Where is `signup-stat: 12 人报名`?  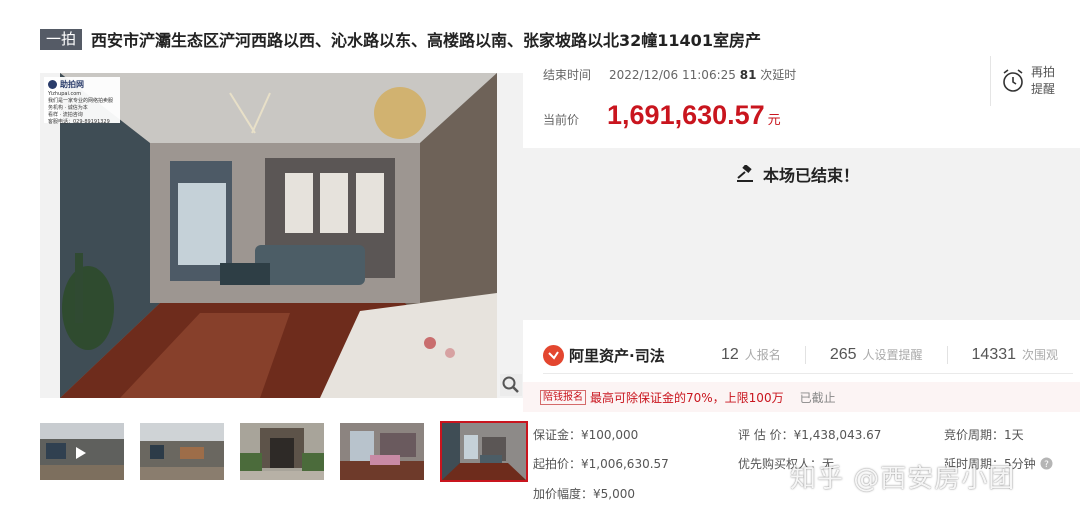
signup-stat: 12 人报名 is located at coordinates (751, 355).